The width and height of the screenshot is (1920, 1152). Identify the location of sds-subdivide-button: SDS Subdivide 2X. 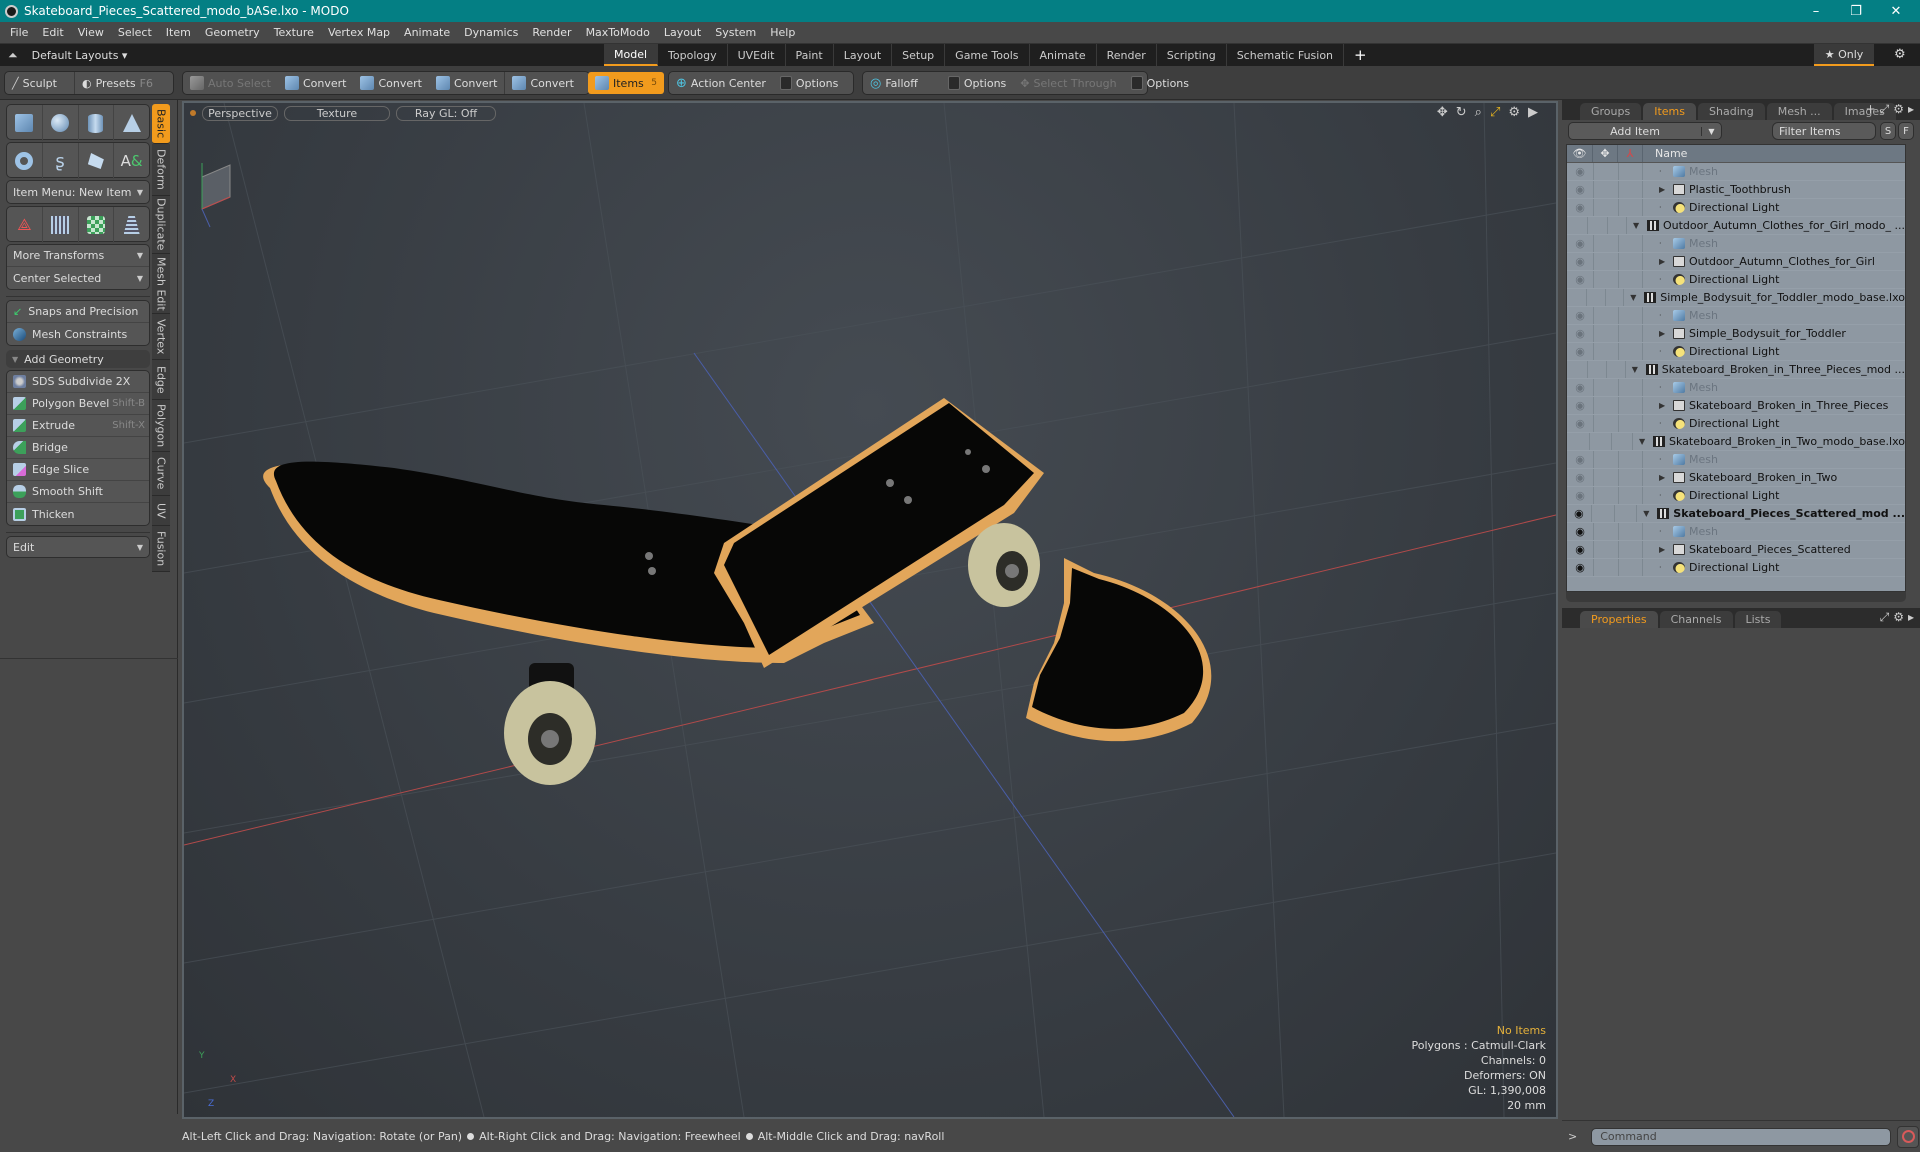
(78, 382).